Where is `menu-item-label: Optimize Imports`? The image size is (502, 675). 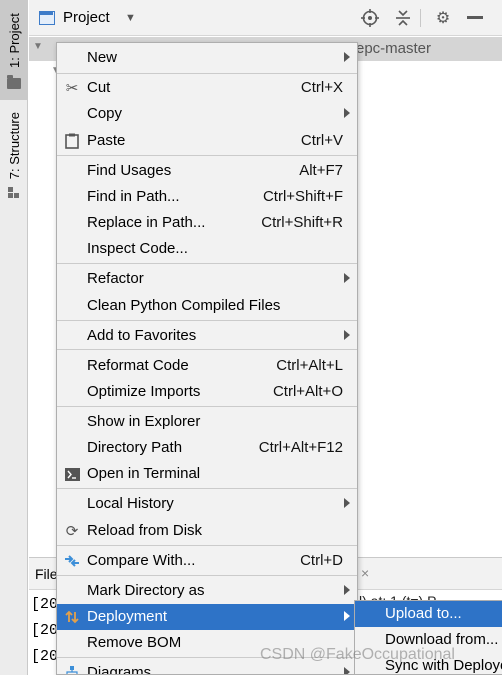 menu-item-label: Optimize Imports is located at coordinates (144, 391).